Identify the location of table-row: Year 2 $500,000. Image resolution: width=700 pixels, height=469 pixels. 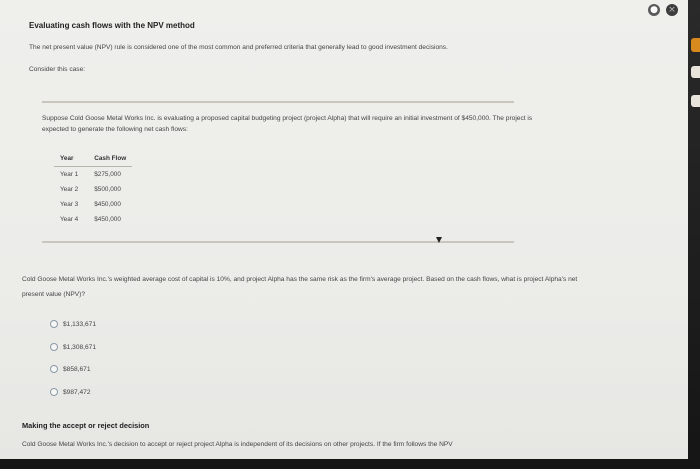
(93, 189).